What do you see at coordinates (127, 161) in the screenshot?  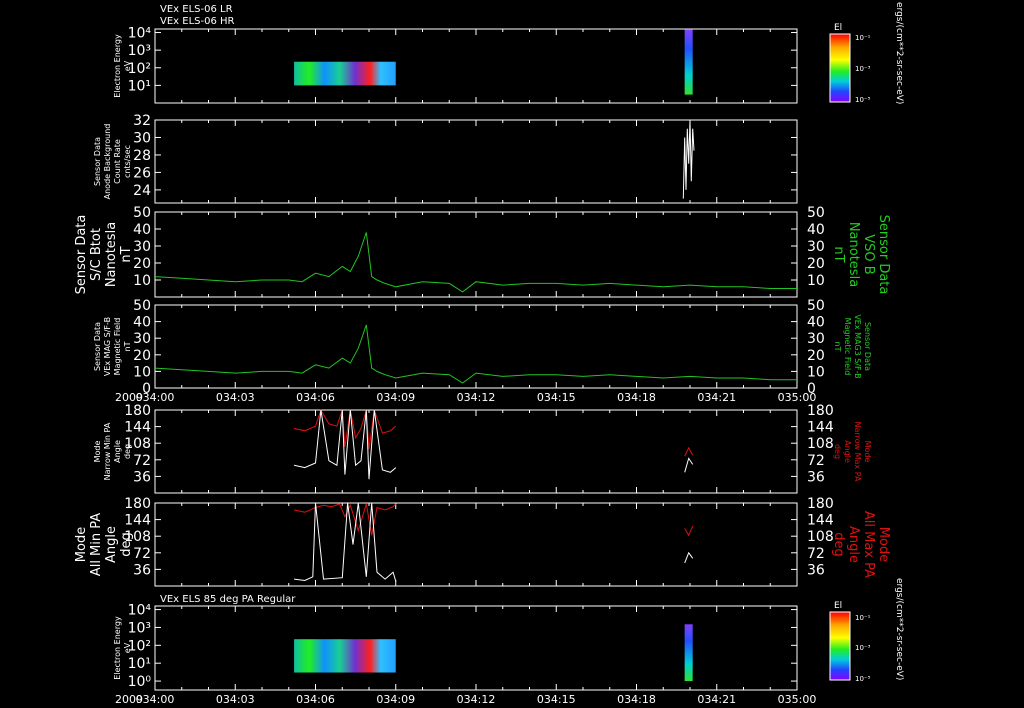 I see `y-axis-label-anode-background: cnts/sec` at bounding box center [127, 161].